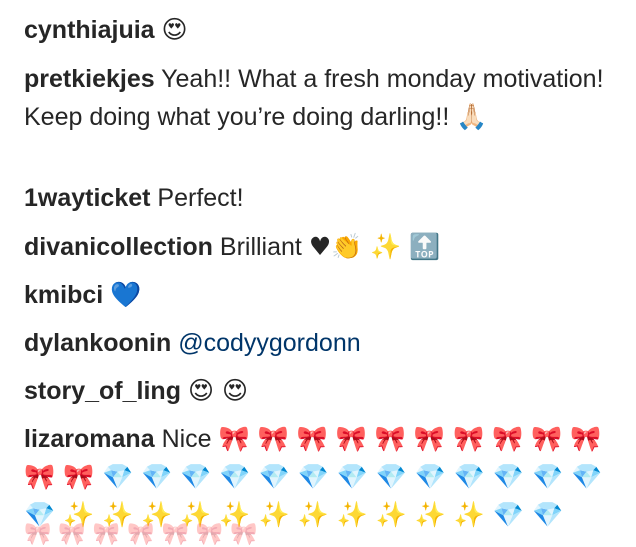 The width and height of the screenshot is (636, 547). What do you see at coordinates (102, 391) in the screenshot?
I see `comment-username: story_of_ling` at bounding box center [102, 391].